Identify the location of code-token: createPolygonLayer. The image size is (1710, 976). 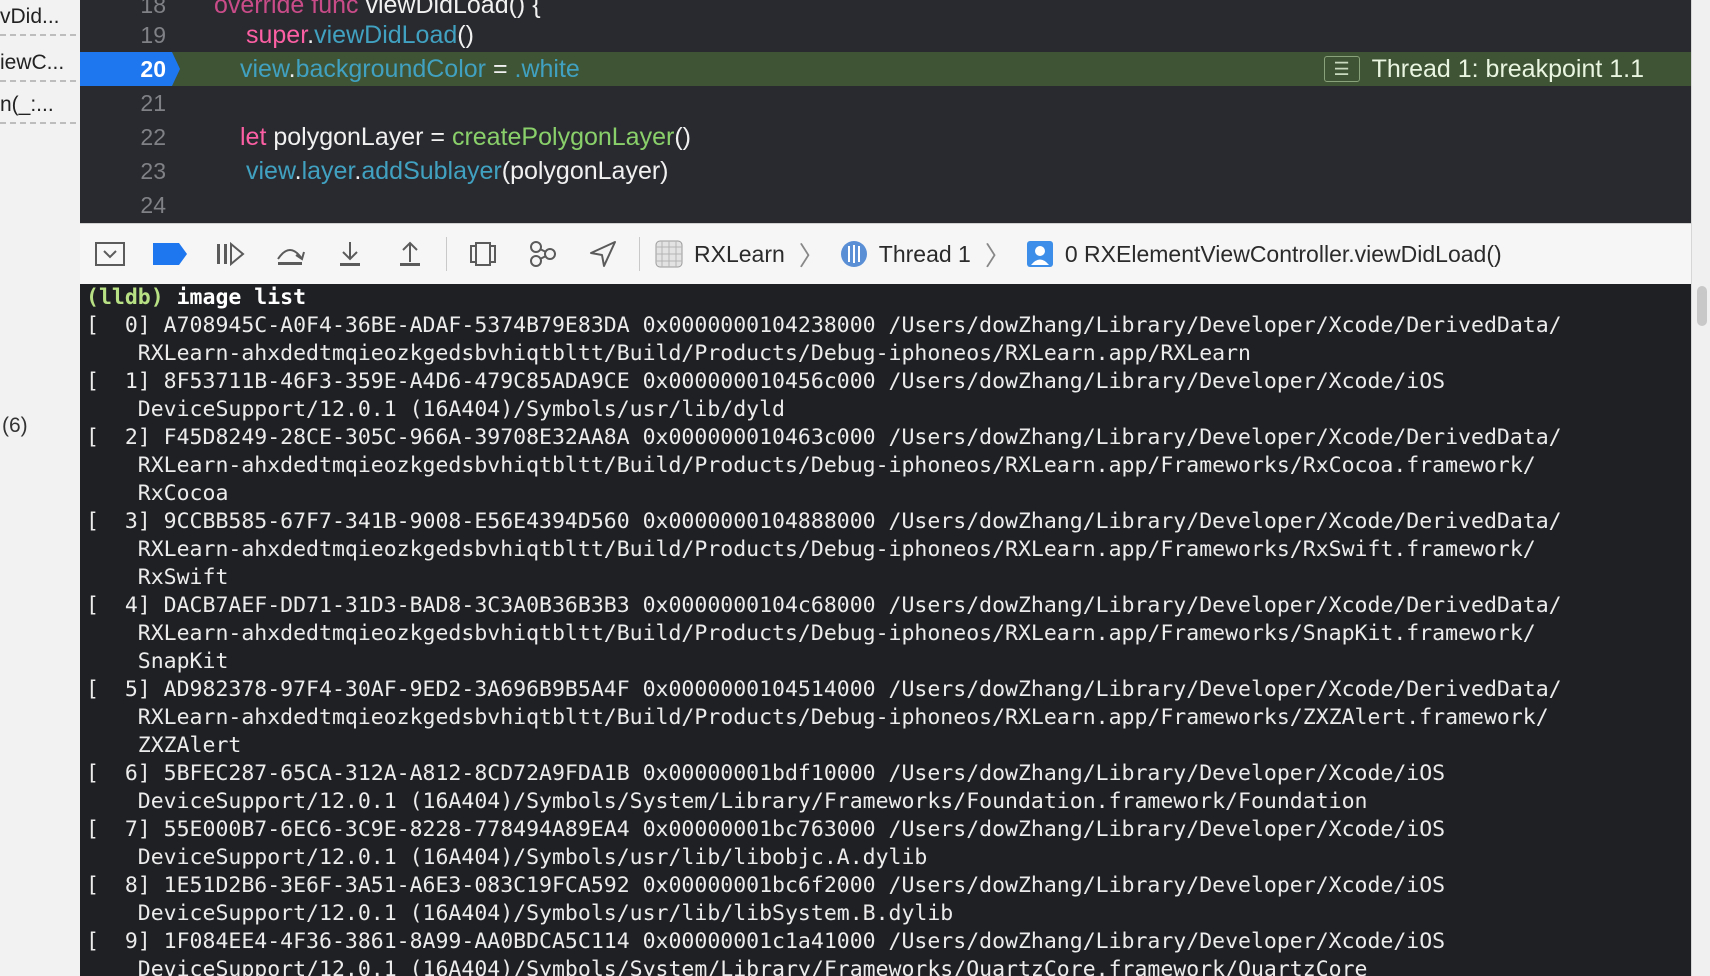
(563, 137).